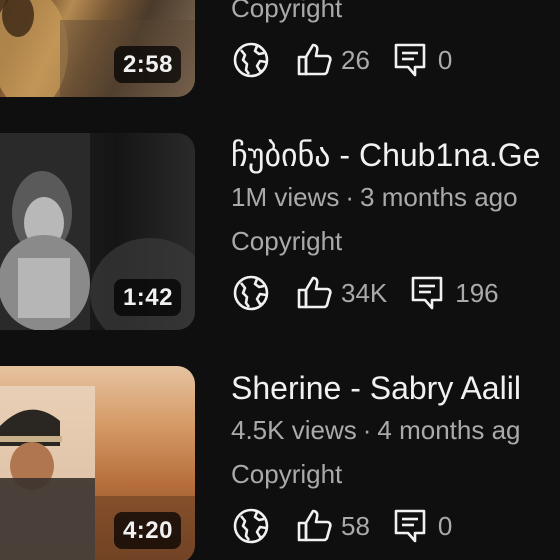  What do you see at coordinates (97, 48) in the screenshot?
I see `video-thumbnail: 2:58` at bounding box center [97, 48].